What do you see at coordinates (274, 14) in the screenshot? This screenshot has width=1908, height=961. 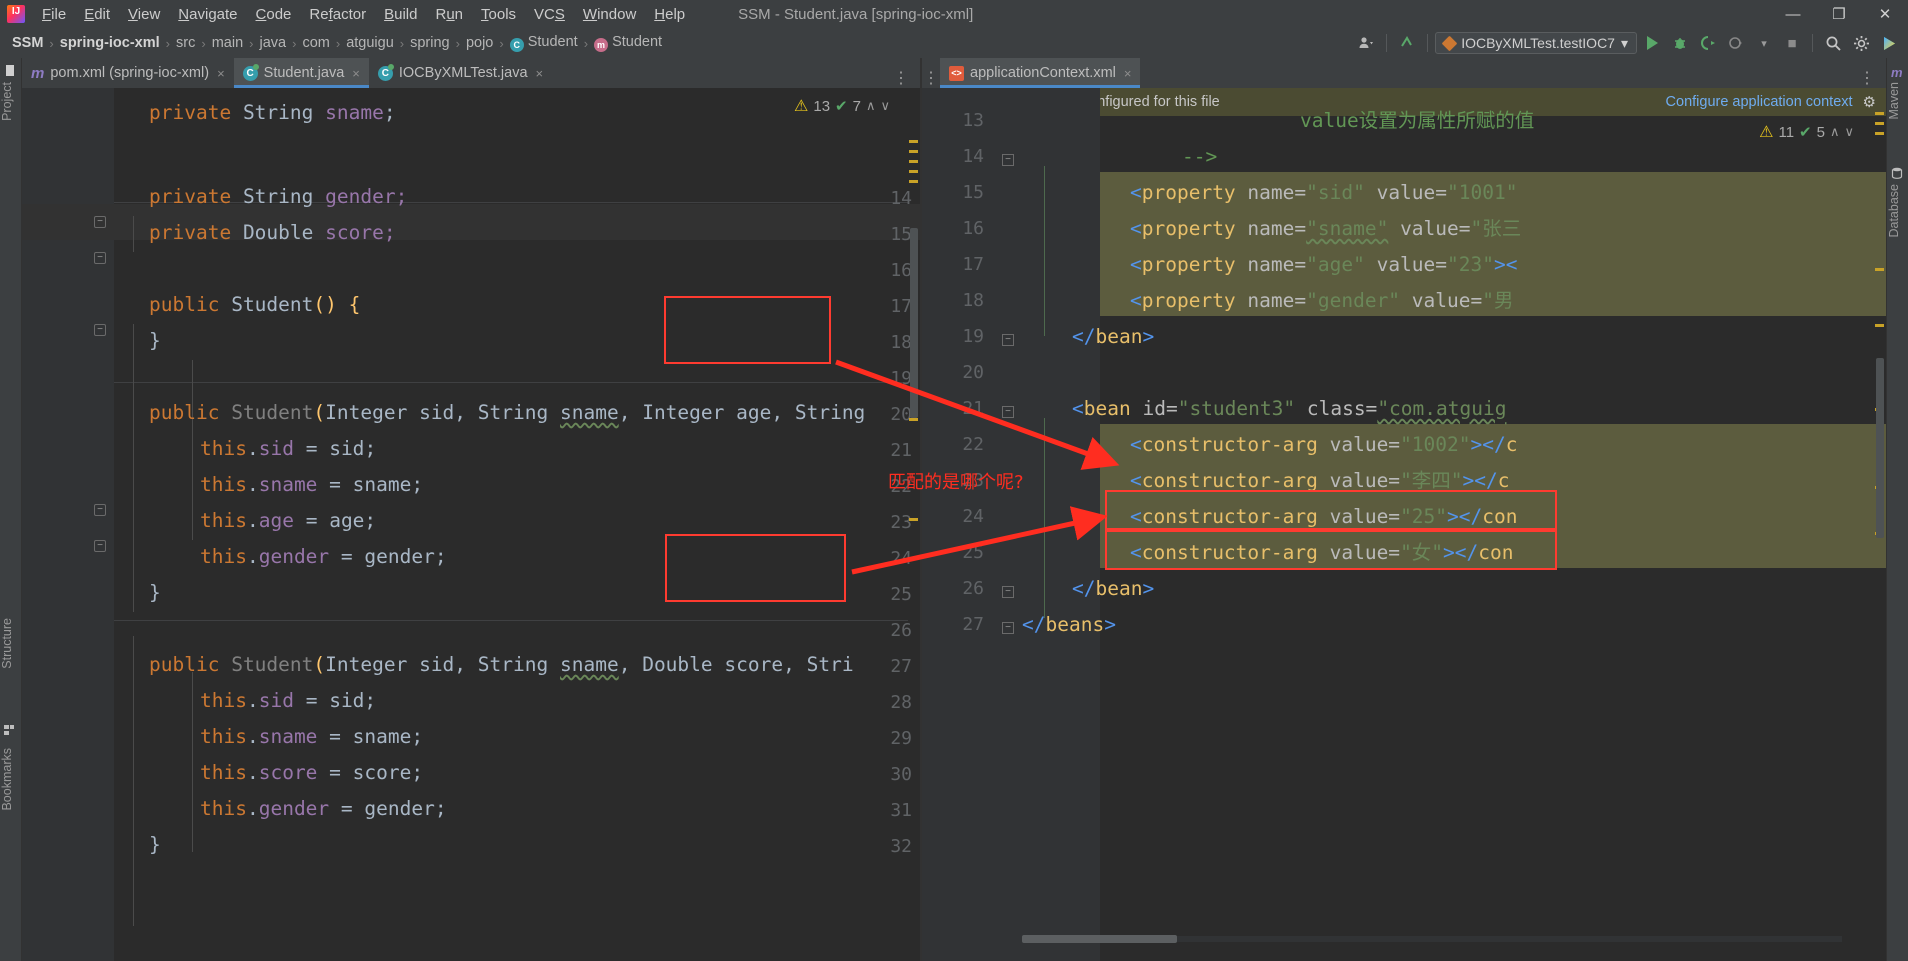 I see `menu-code: Code` at bounding box center [274, 14].